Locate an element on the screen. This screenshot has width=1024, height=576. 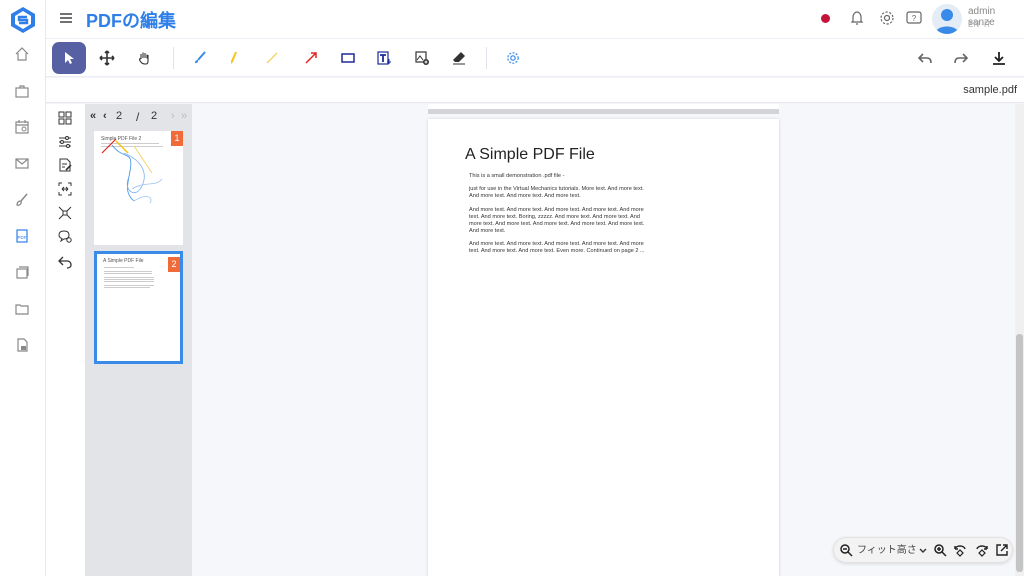
rectangle-icon is located at coordinates (348, 58).